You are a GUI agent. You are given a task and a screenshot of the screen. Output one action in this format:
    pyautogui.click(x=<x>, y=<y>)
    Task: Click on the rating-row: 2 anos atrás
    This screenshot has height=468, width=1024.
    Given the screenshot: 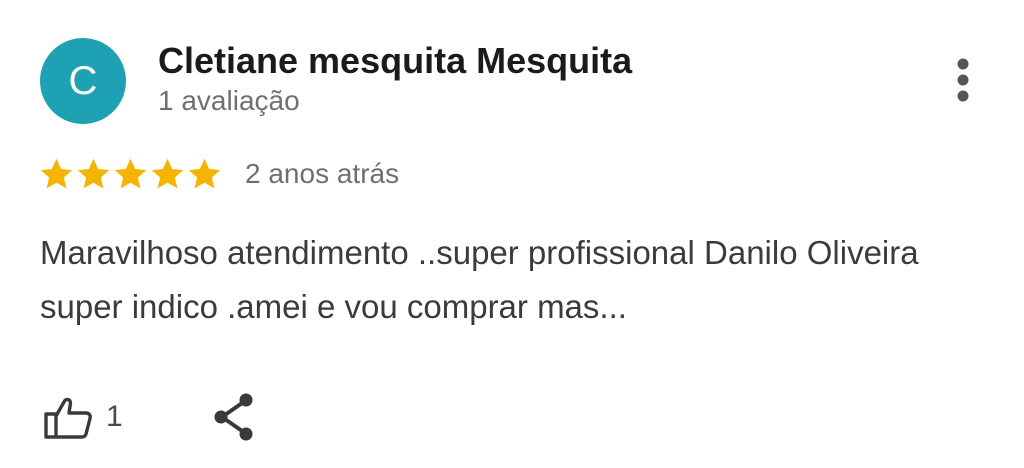 What is the action you would take?
    pyautogui.click(x=218, y=174)
    